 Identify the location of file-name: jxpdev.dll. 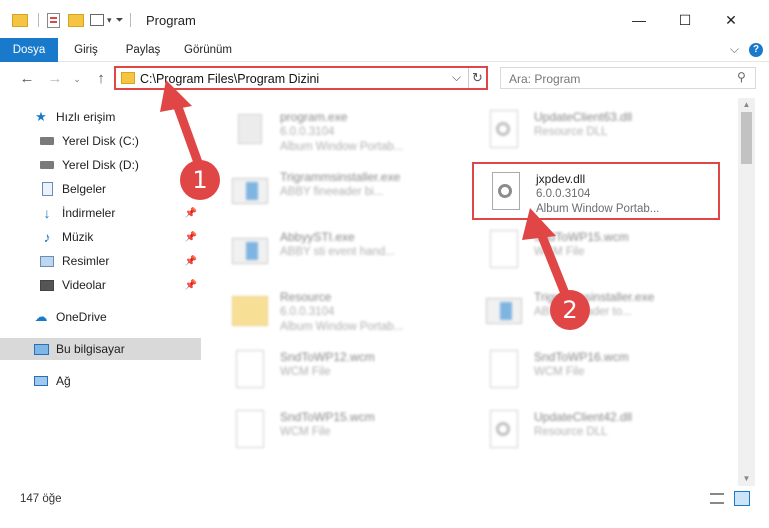
(561, 179).